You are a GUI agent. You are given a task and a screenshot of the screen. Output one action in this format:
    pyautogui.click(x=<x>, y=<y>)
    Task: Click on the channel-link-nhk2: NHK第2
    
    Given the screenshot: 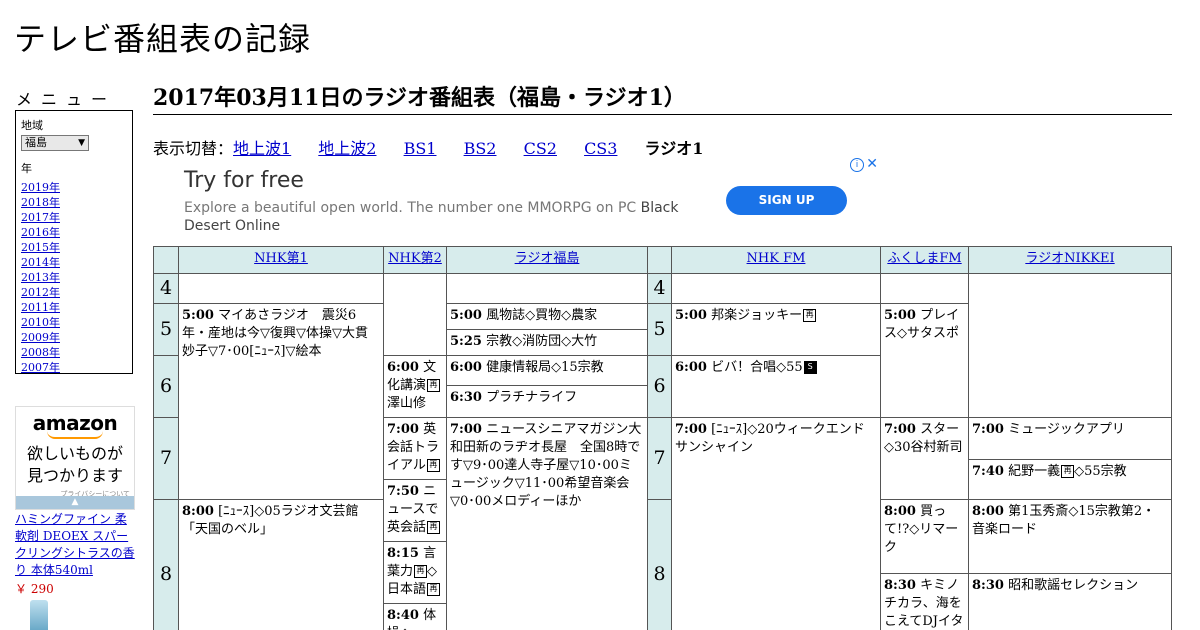 What is the action you would take?
    pyautogui.click(x=415, y=258)
    